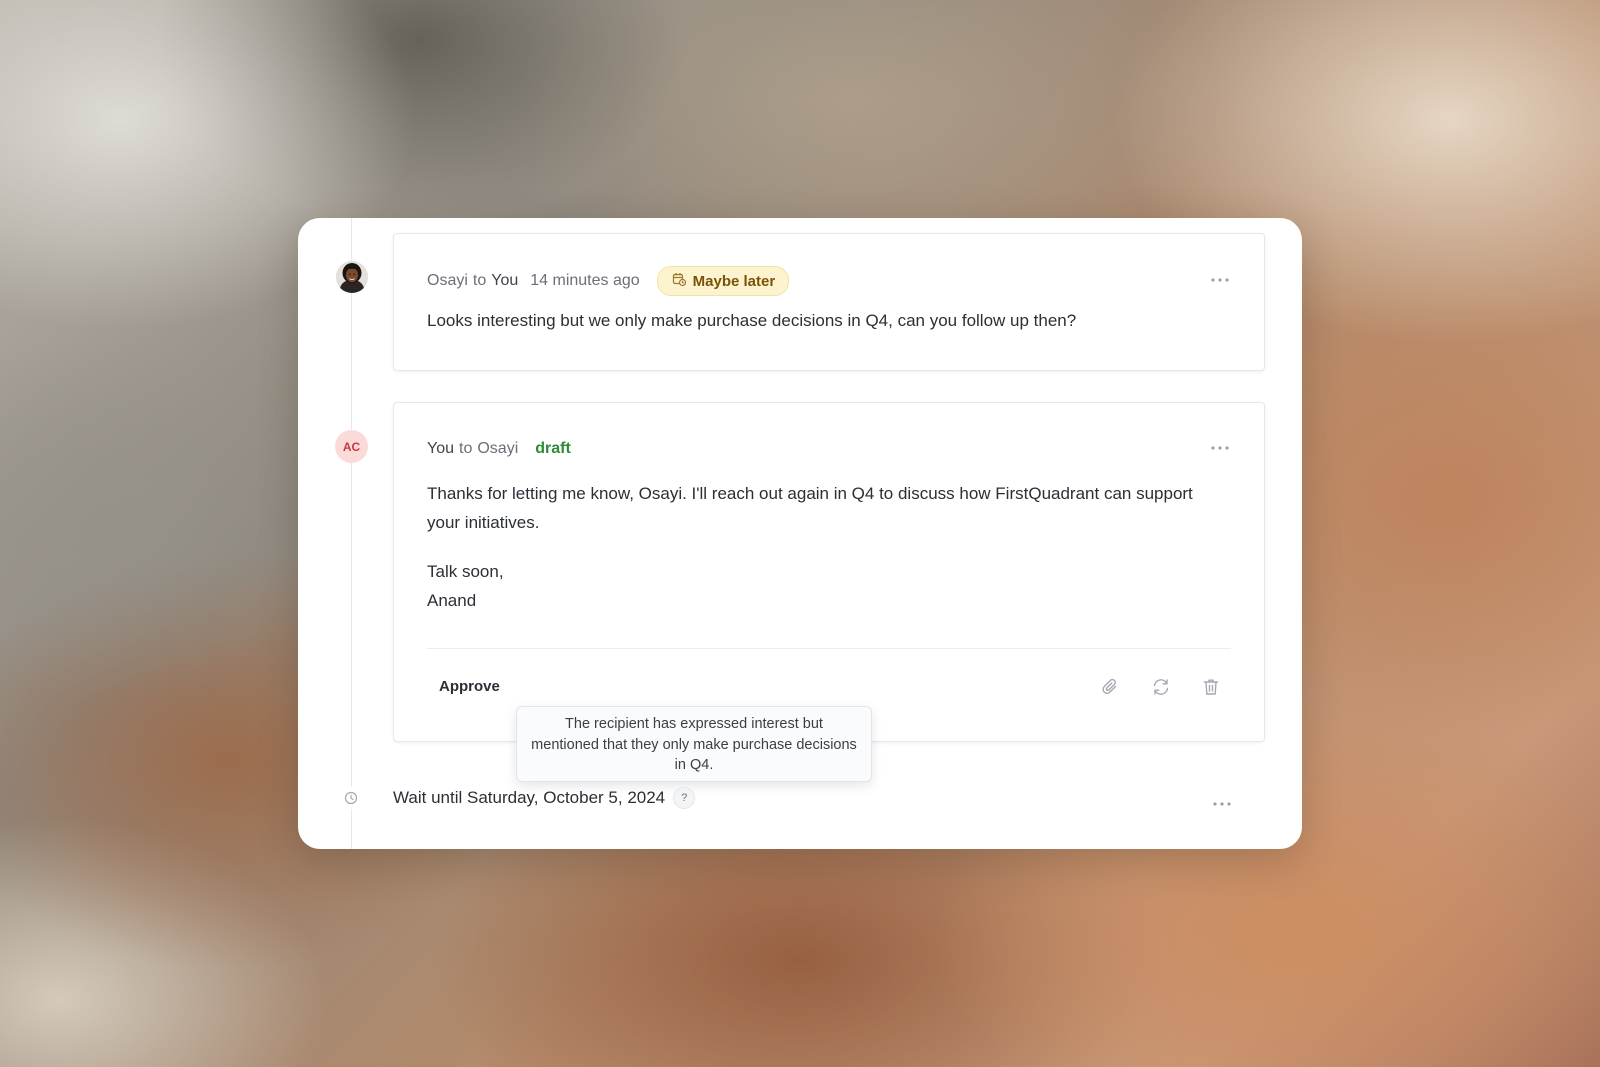 Image resolution: width=1600 pixels, height=1067 pixels. I want to click on badge-label: Maybe later, so click(734, 281).